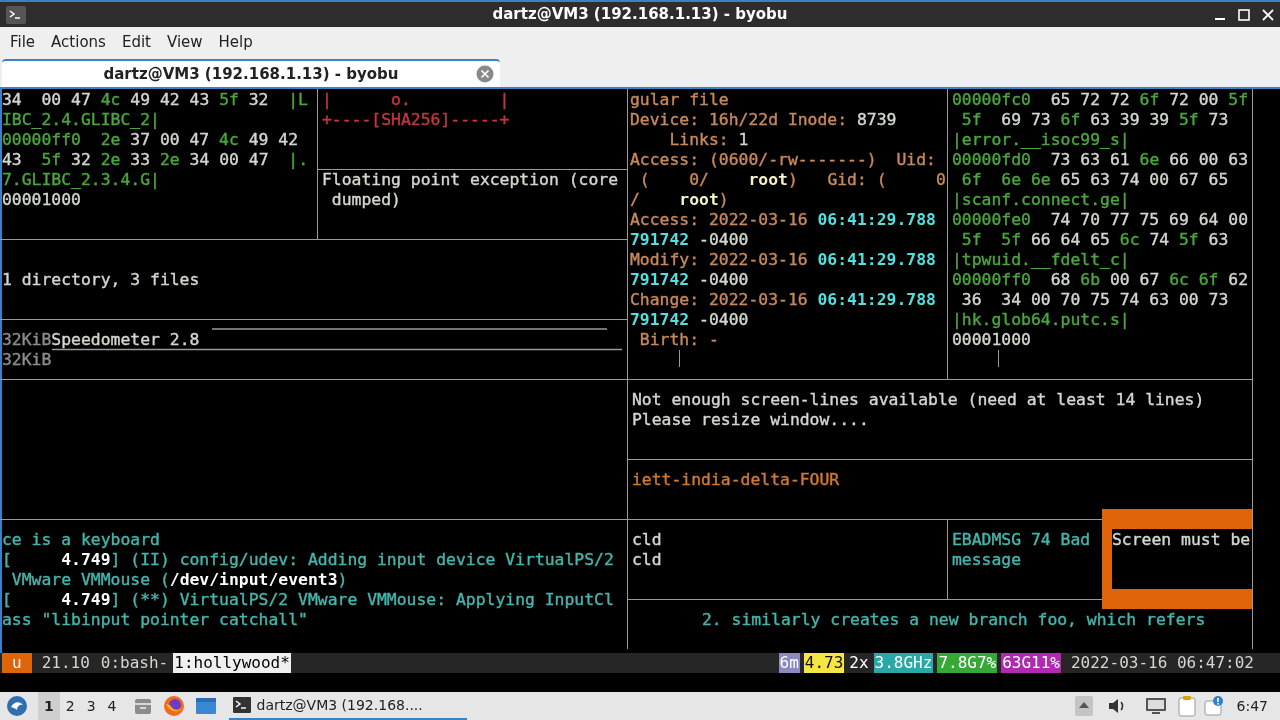 The image size is (1280, 720). I want to click on status-indicator: 4.73, so click(824, 662).